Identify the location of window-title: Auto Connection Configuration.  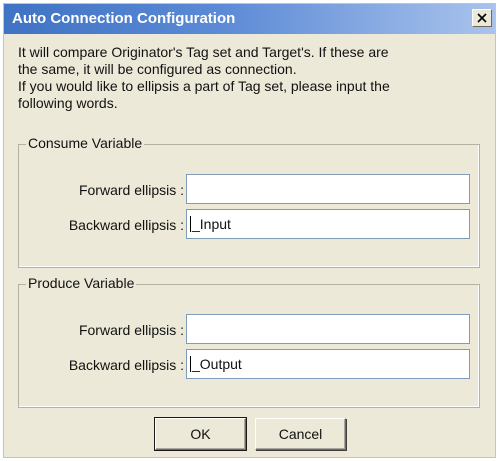
(124, 18).